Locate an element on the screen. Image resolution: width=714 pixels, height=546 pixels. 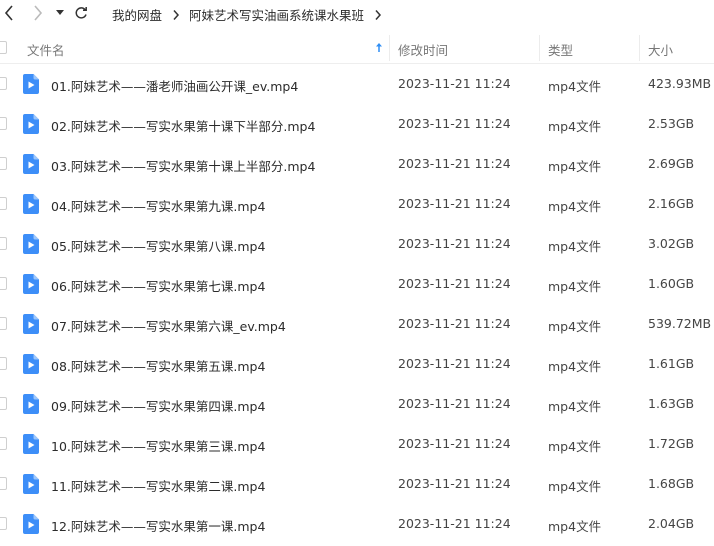
file-size: 1.63GB is located at coordinates (671, 403).